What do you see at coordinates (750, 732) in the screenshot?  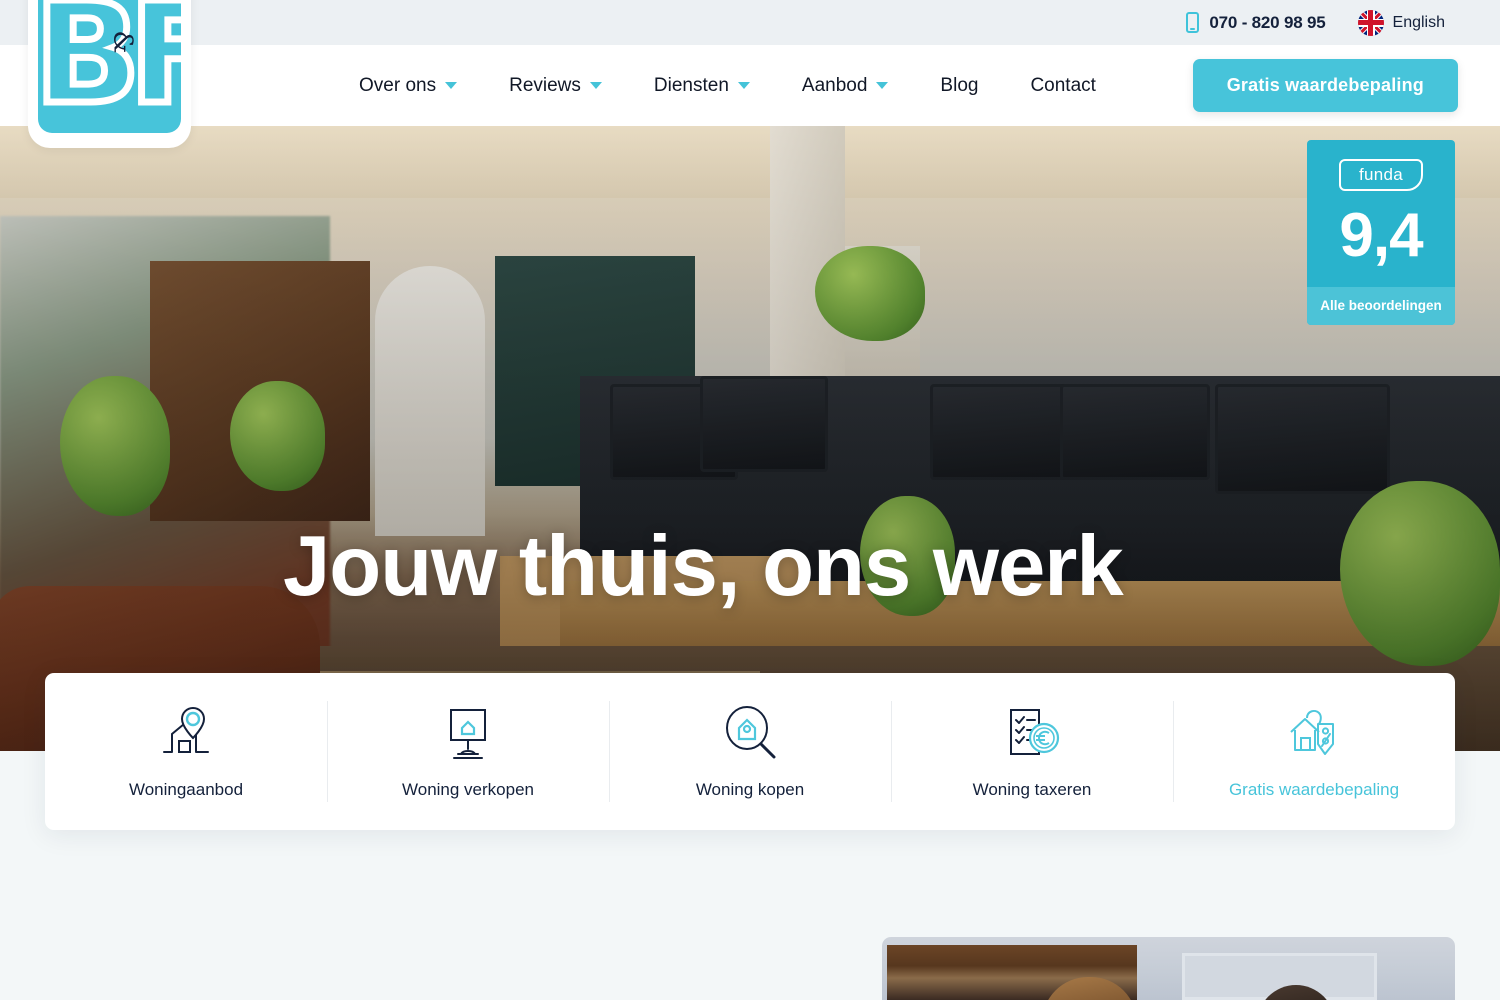 I see `magnifier-house-icon` at bounding box center [750, 732].